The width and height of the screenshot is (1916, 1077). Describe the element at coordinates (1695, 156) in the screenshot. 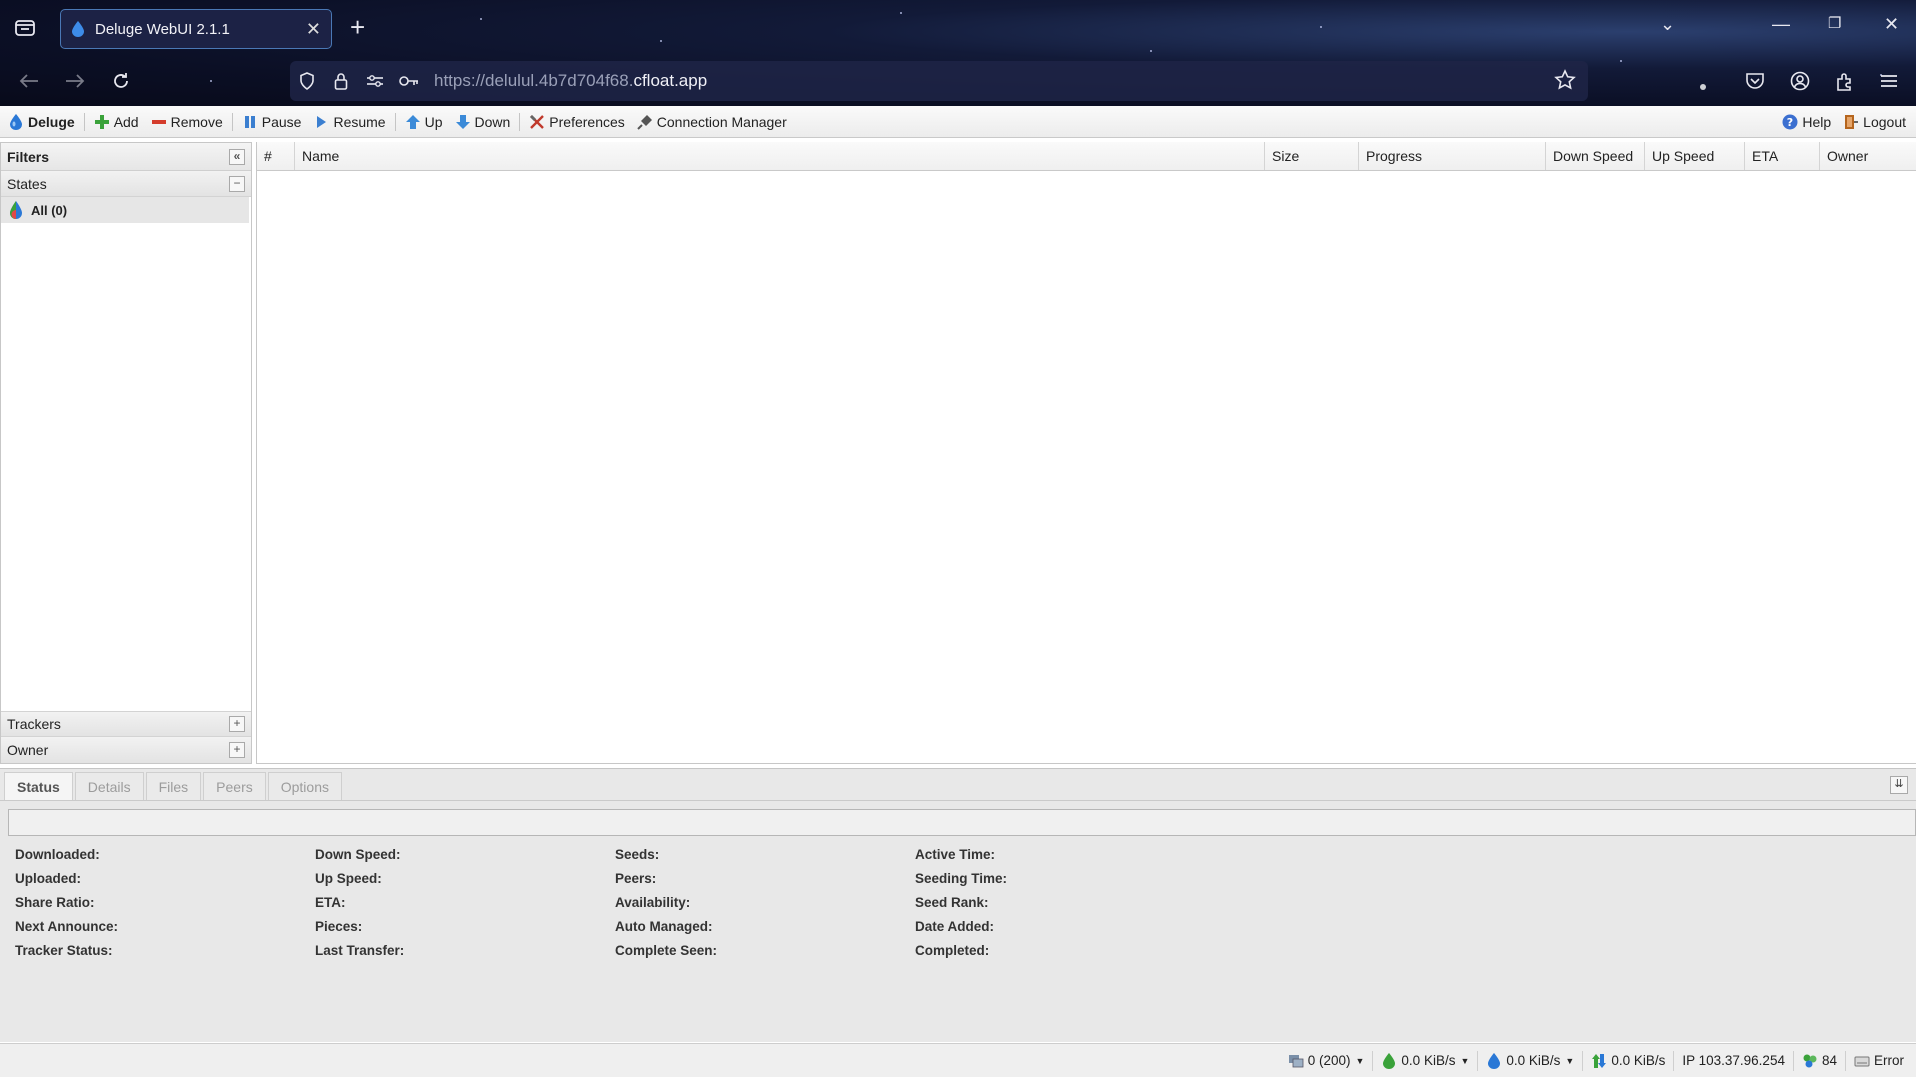

I see `column-header-up-speed: Up Speed` at that location.